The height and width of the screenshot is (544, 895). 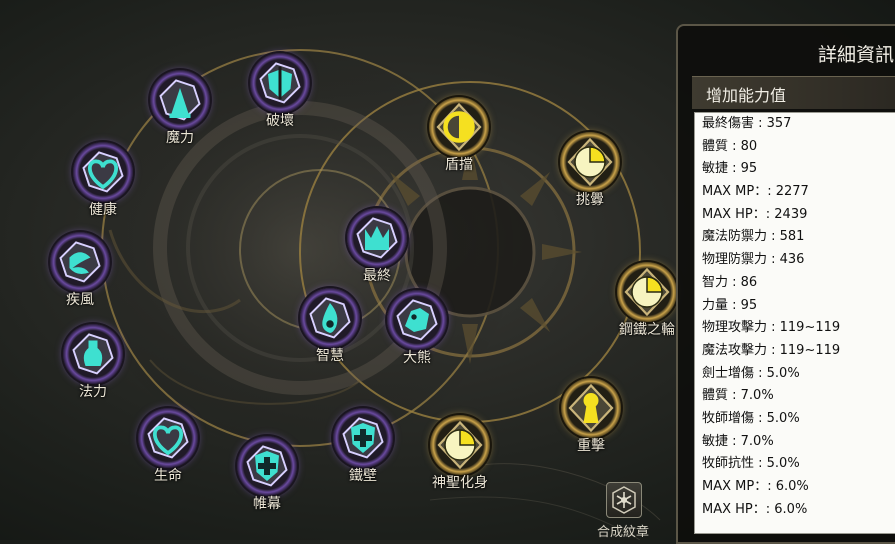 What do you see at coordinates (755, 486) in the screenshot?
I see `stat-row: MAX MP：: 6.0%` at bounding box center [755, 486].